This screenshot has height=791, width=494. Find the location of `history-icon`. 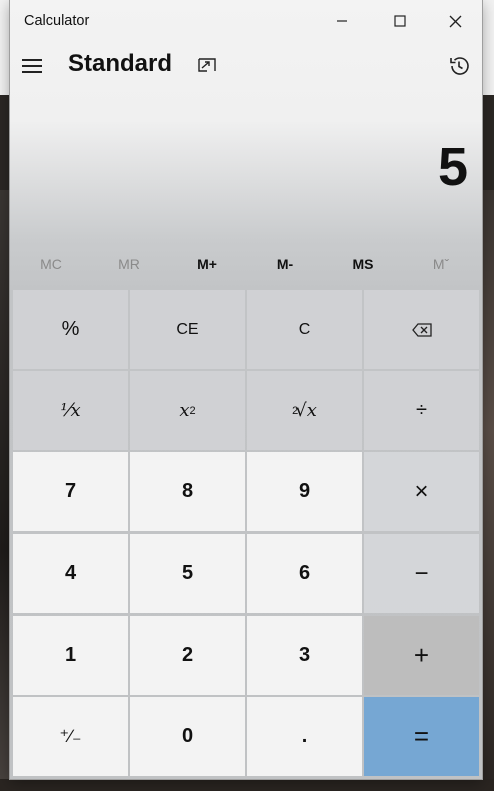

history-icon is located at coordinates (459, 66).